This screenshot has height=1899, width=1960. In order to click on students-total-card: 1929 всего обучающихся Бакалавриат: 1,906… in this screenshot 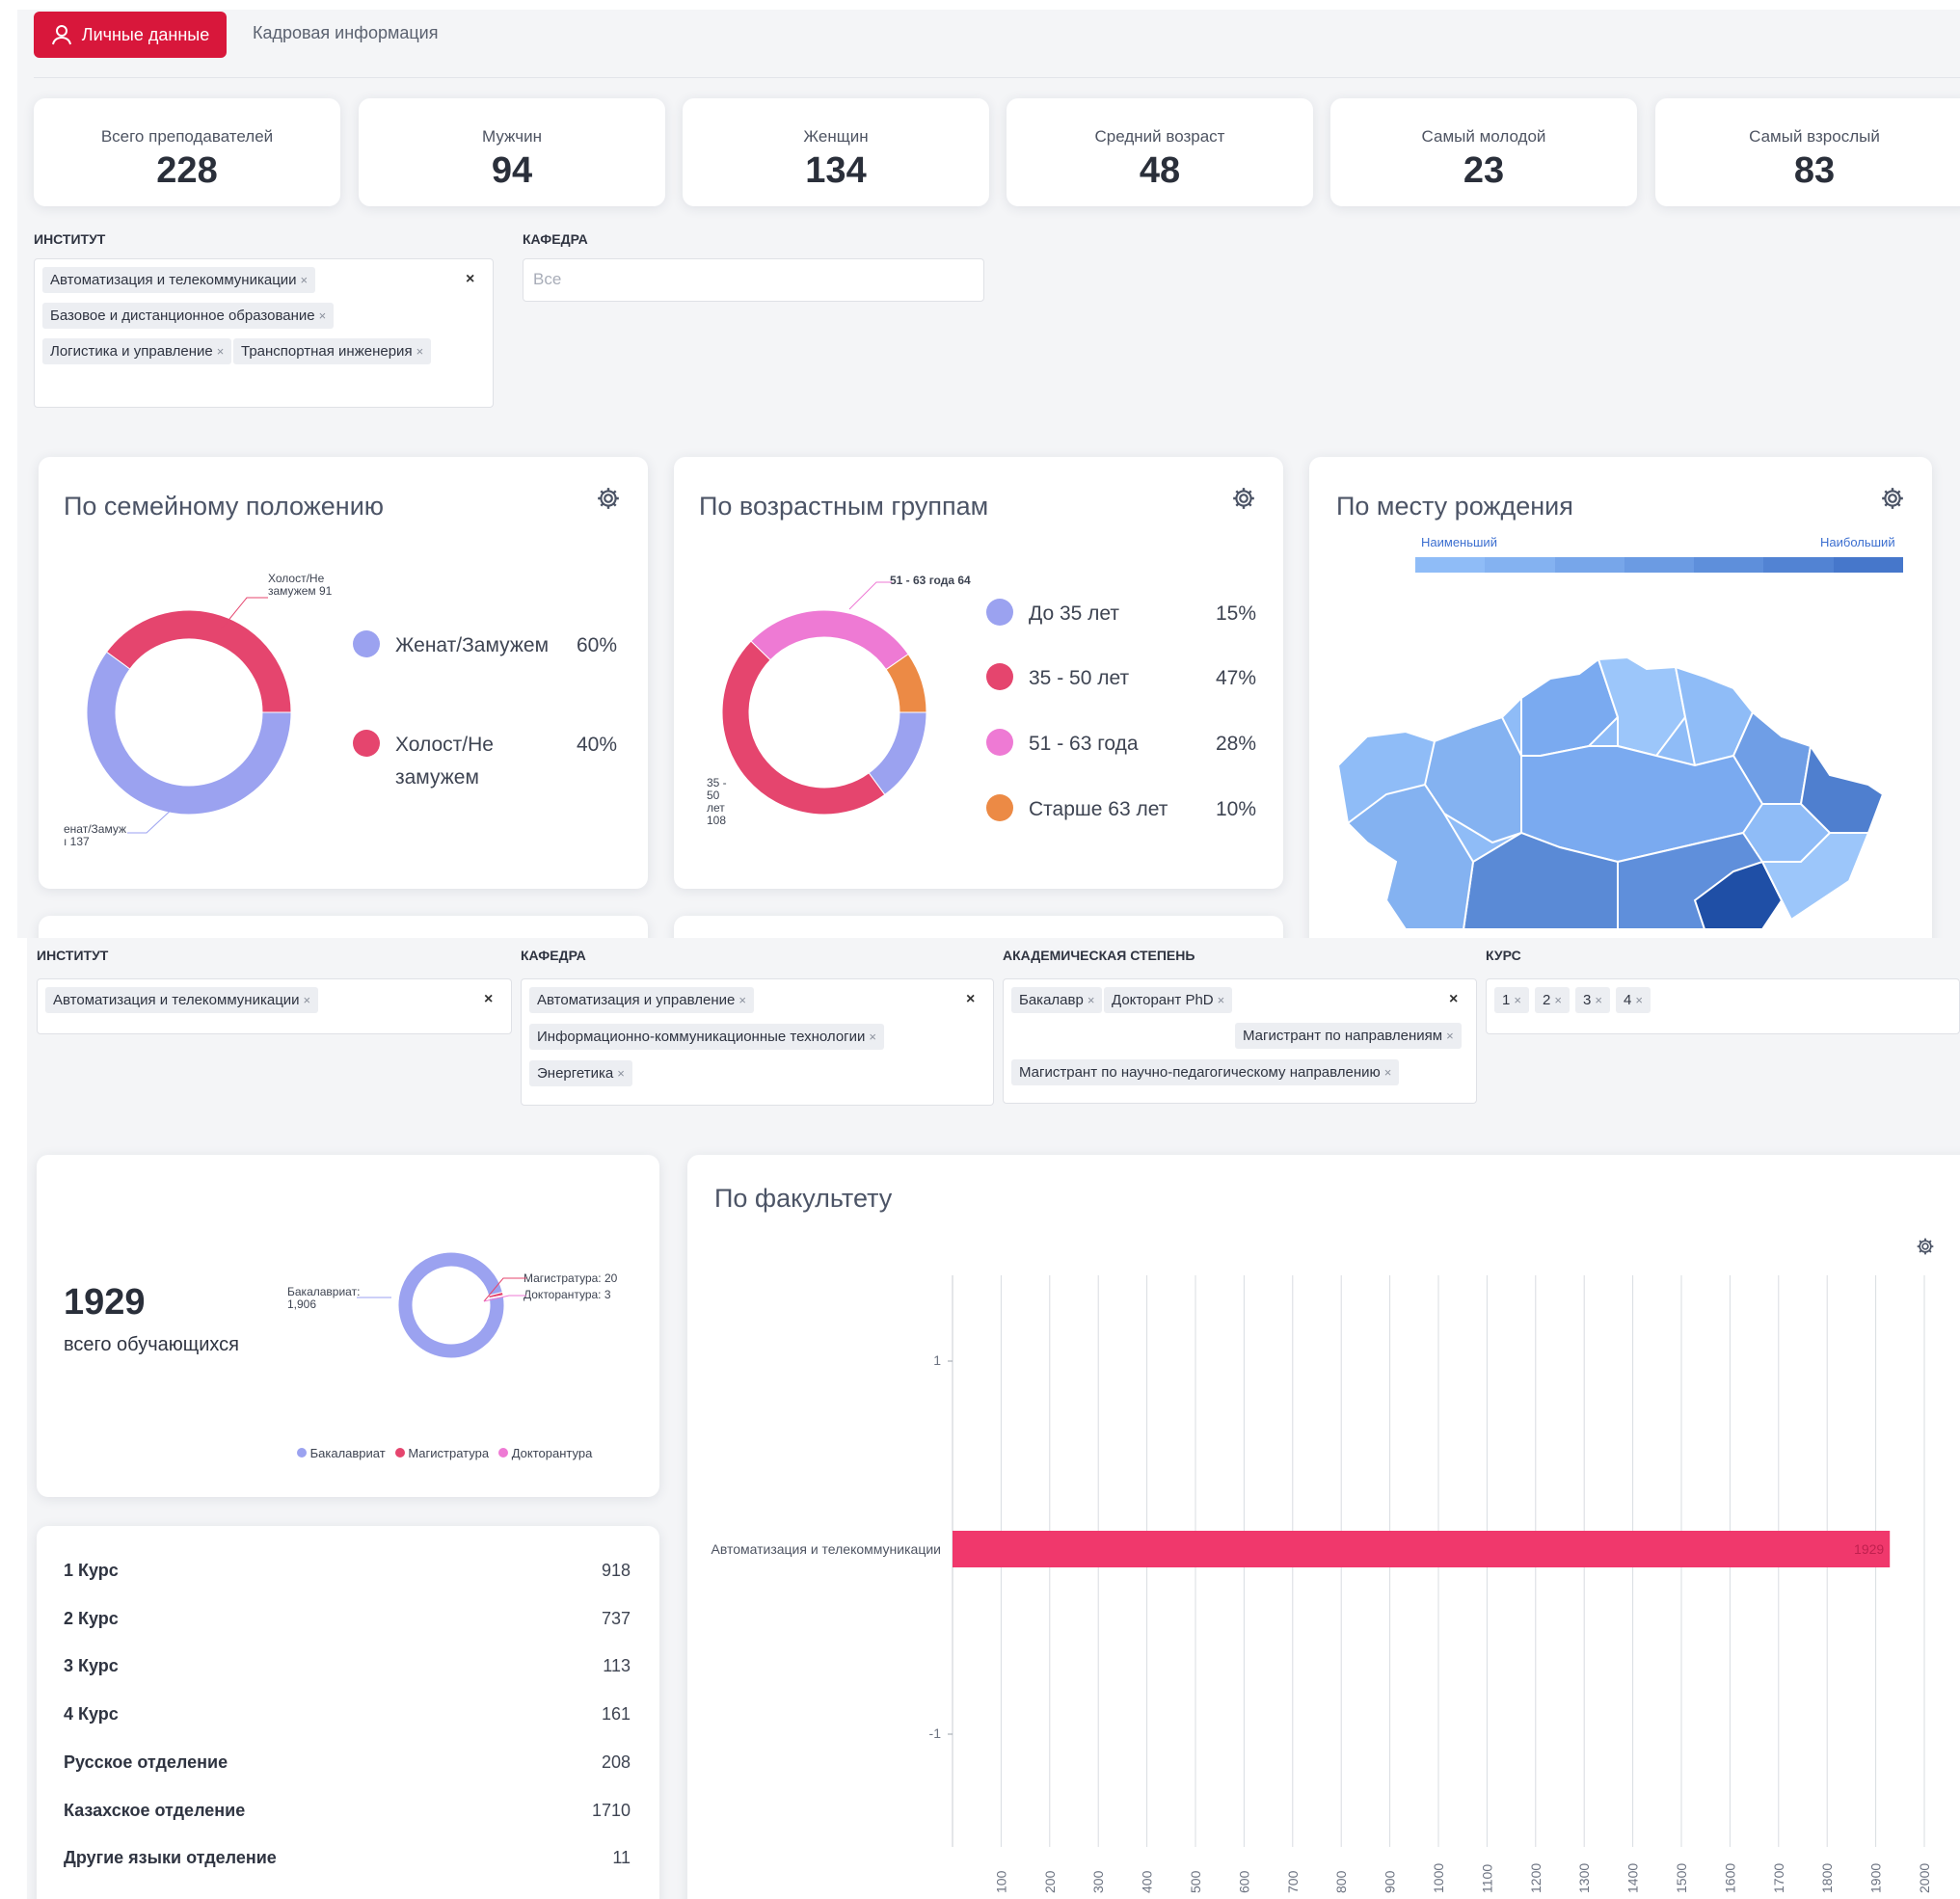, I will do `click(348, 1326)`.